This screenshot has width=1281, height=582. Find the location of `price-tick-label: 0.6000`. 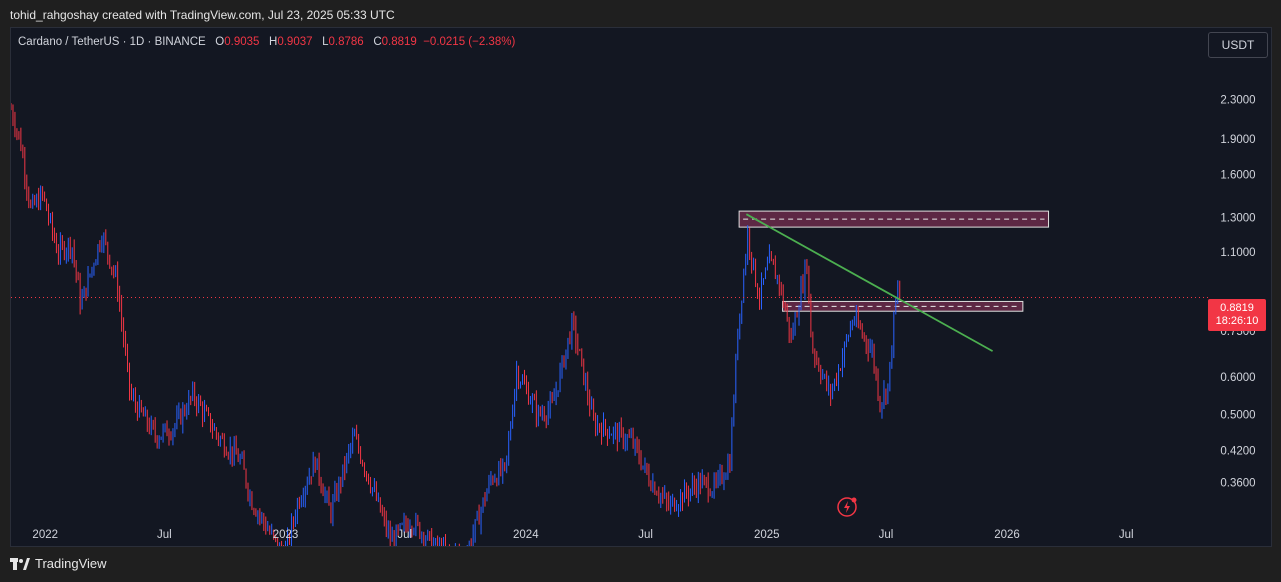

price-tick-label: 0.6000 is located at coordinates (1237, 378).